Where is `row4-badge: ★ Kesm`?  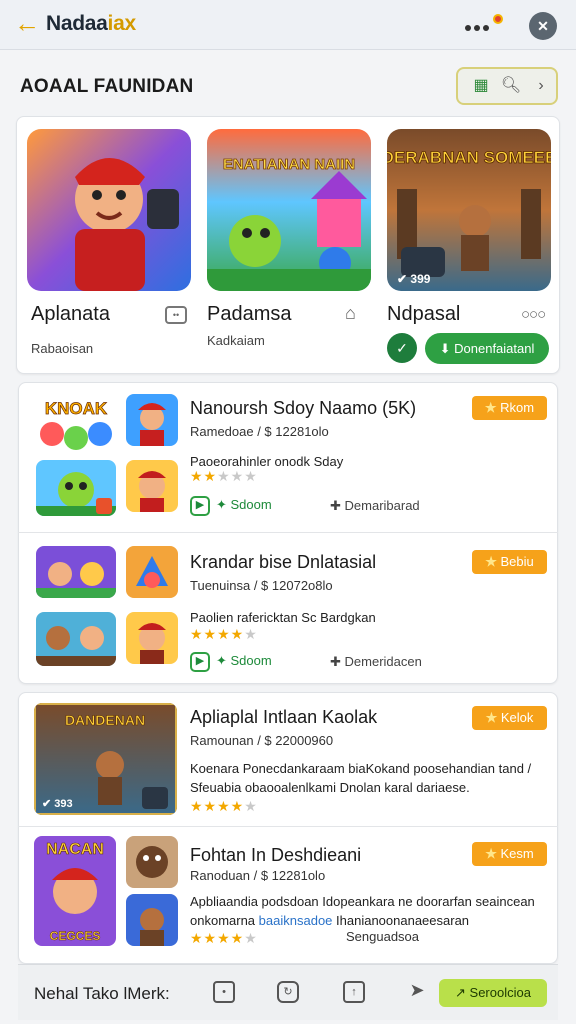
row4-badge: ★ Kesm is located at coordinates (509, 854).